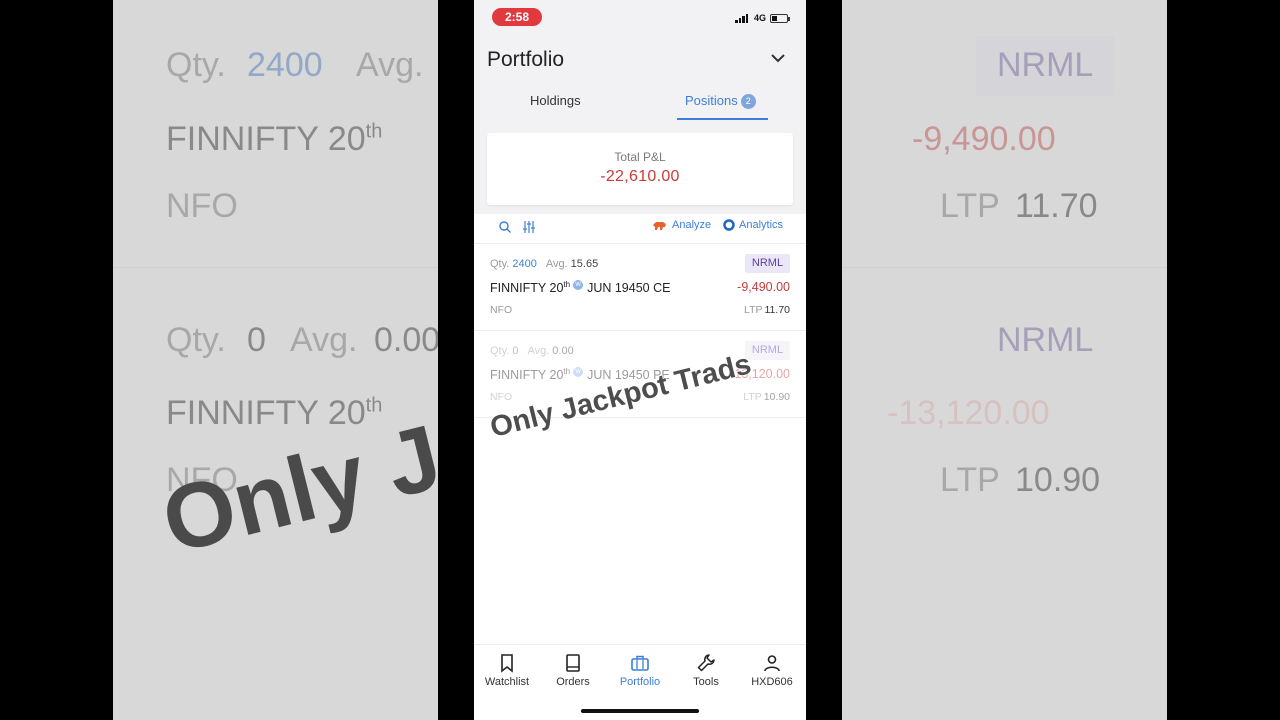  I want to click on tab-positions-label: Positions, so click(711, 100).